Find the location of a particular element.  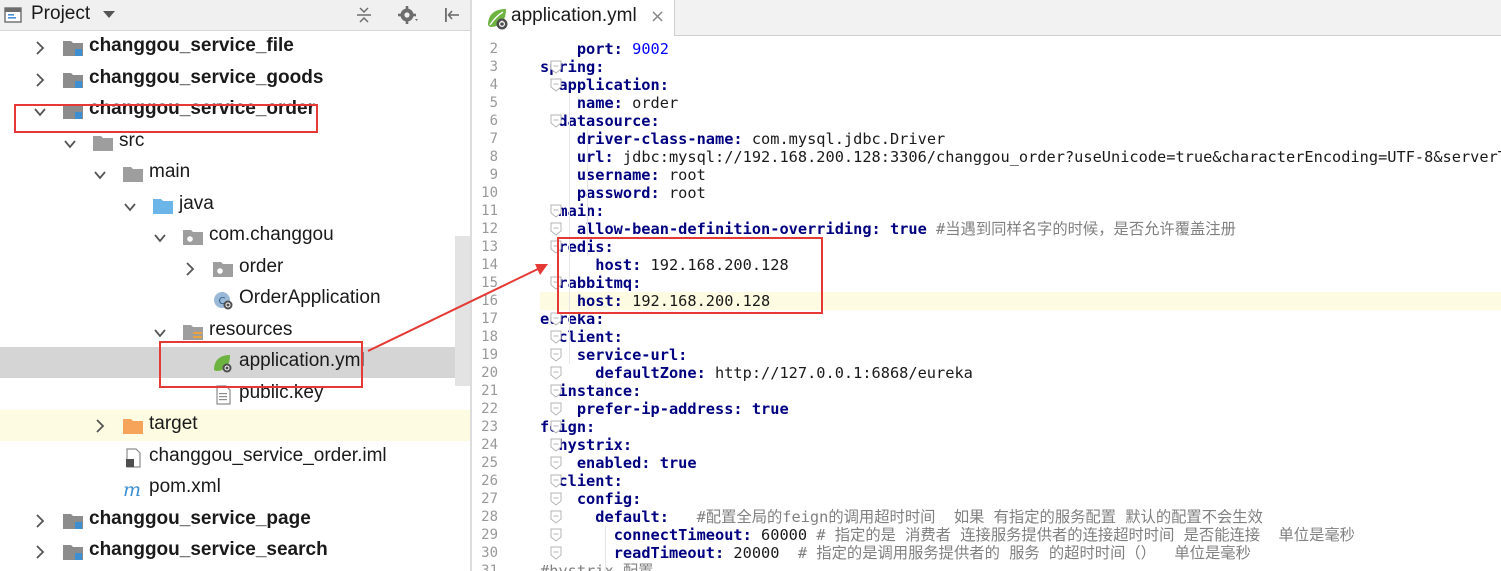

tree-item-order: order is located at coordinates (235, 268).